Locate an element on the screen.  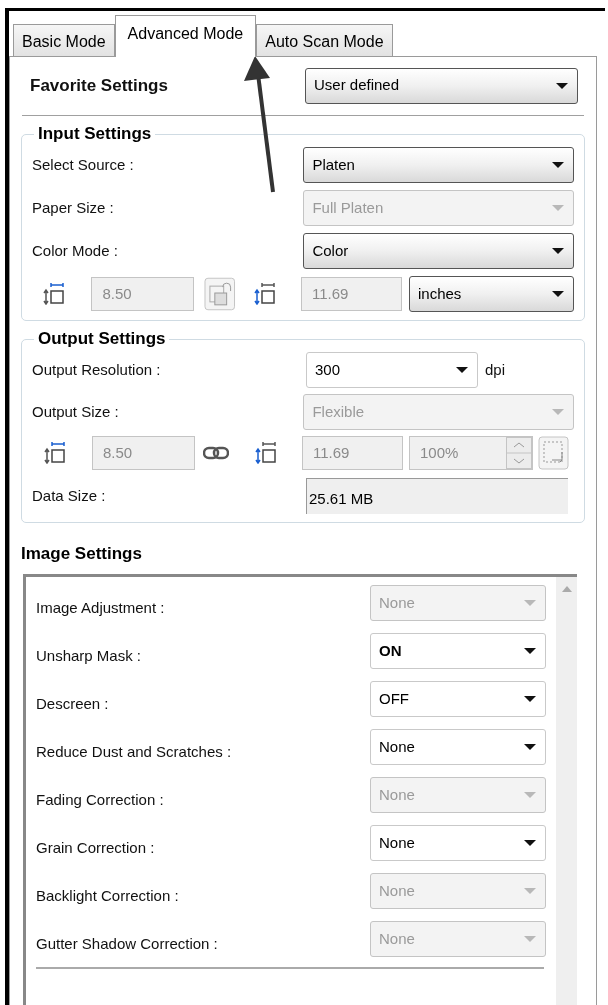
field-label: Grain Correction : is located at coordinates (96, 847).